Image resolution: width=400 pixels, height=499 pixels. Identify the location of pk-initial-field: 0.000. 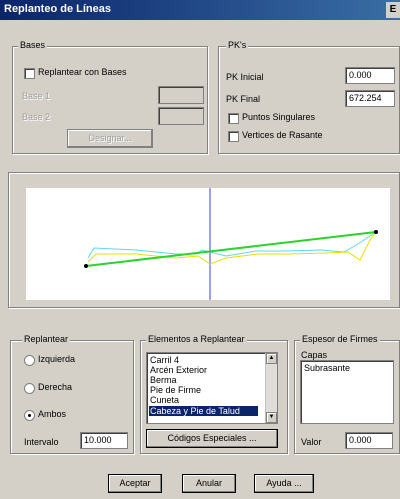
(370, 75).